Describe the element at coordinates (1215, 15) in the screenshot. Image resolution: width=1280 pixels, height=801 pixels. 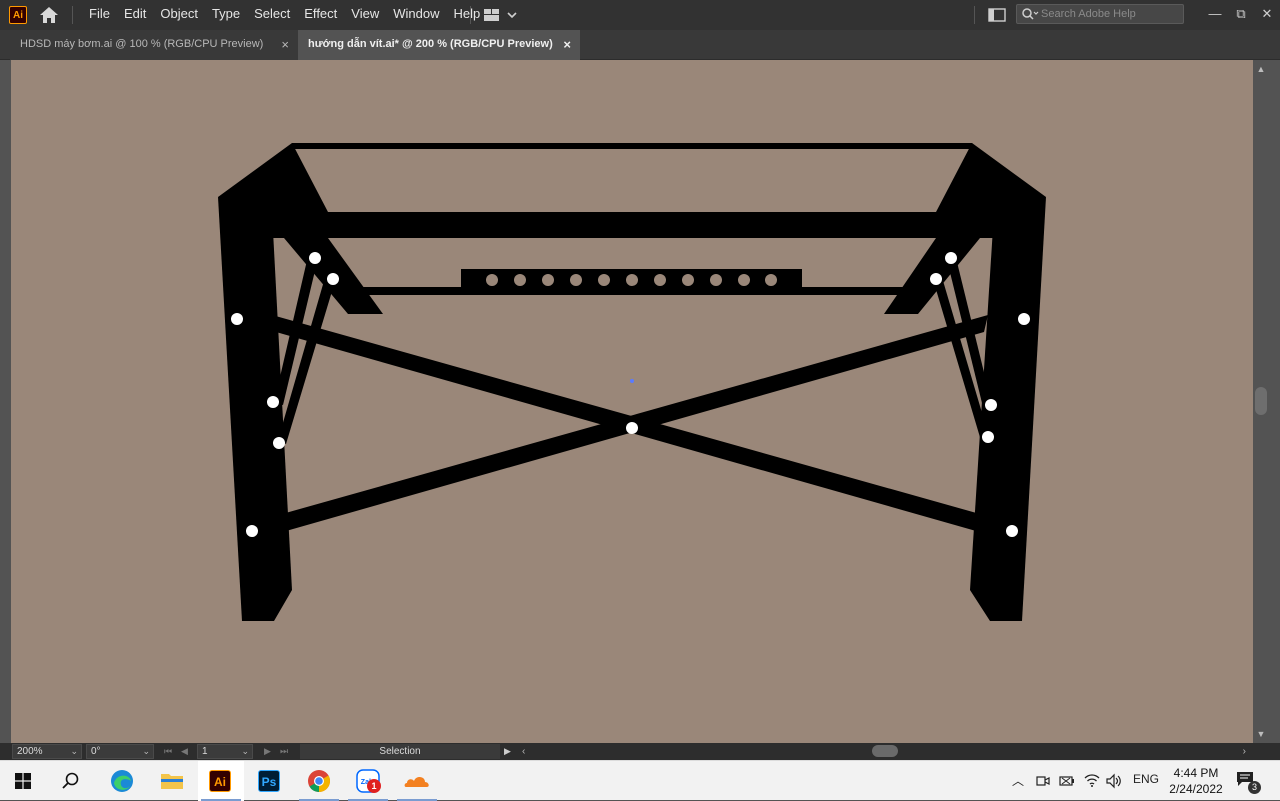
I see `minimize-button: —` at that location.